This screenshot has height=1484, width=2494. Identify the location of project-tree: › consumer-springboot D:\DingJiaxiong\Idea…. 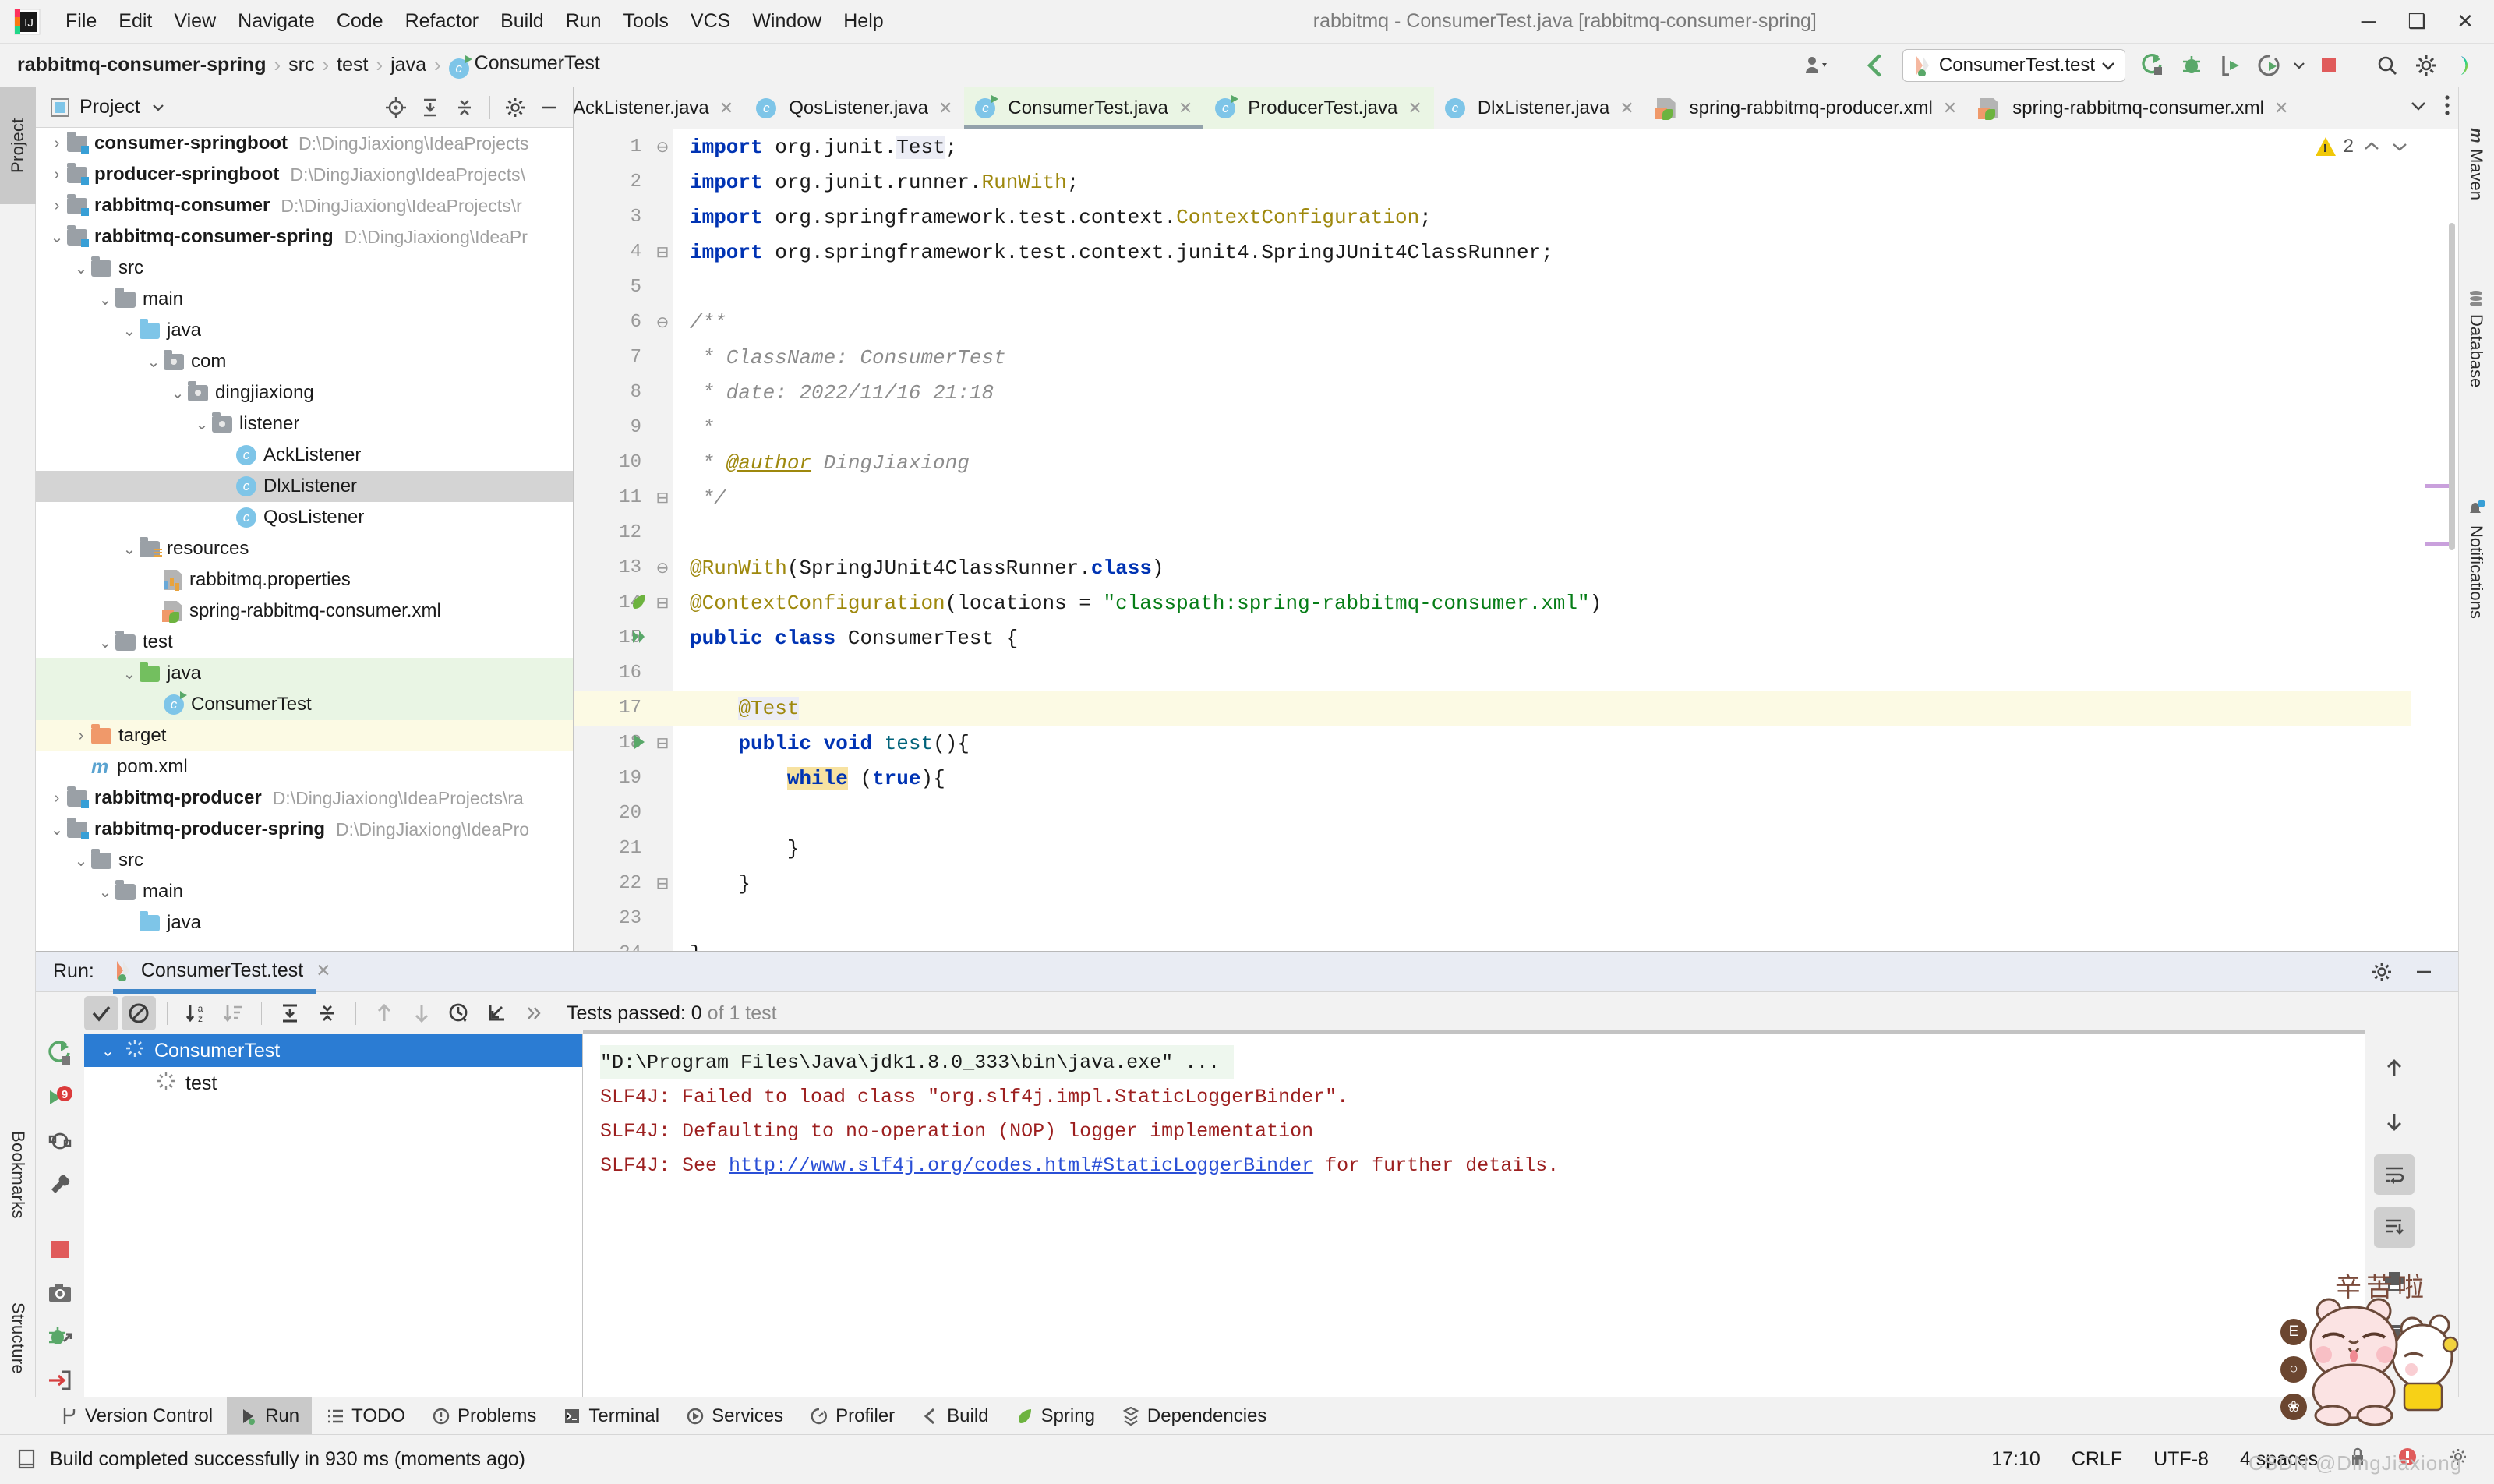
(304, 539).